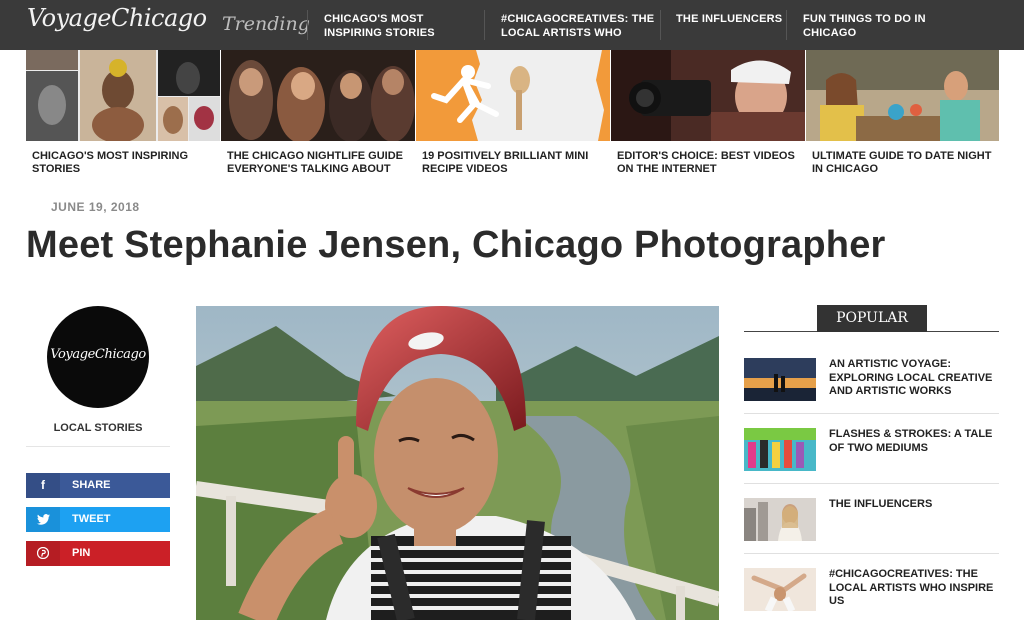 The height and width of the screenshot is (628, 1024). I want to click on twitter-tweet-button: TWEET, so click(98, 519).